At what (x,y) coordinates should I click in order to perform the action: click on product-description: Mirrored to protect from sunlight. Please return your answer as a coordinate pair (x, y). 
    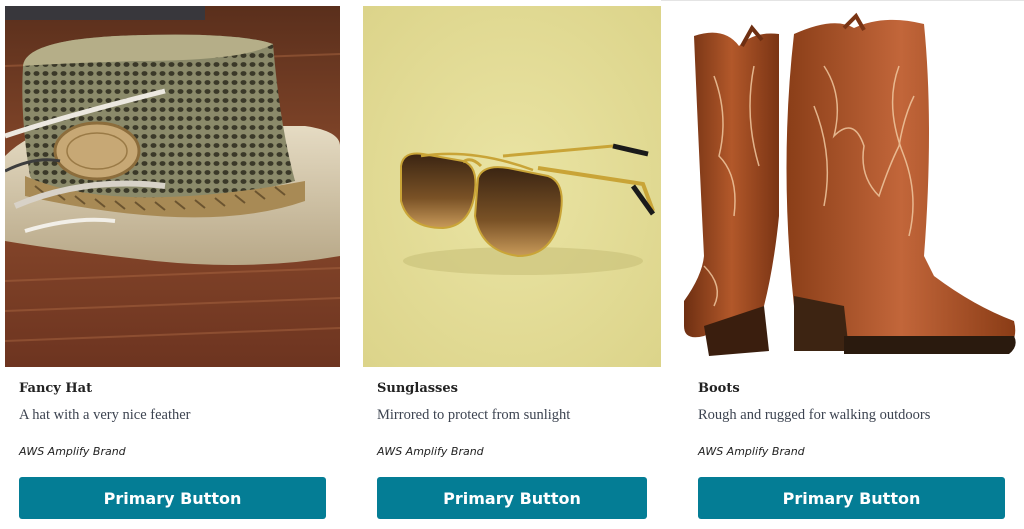
    Looking at the image, I should click on (474, 415).